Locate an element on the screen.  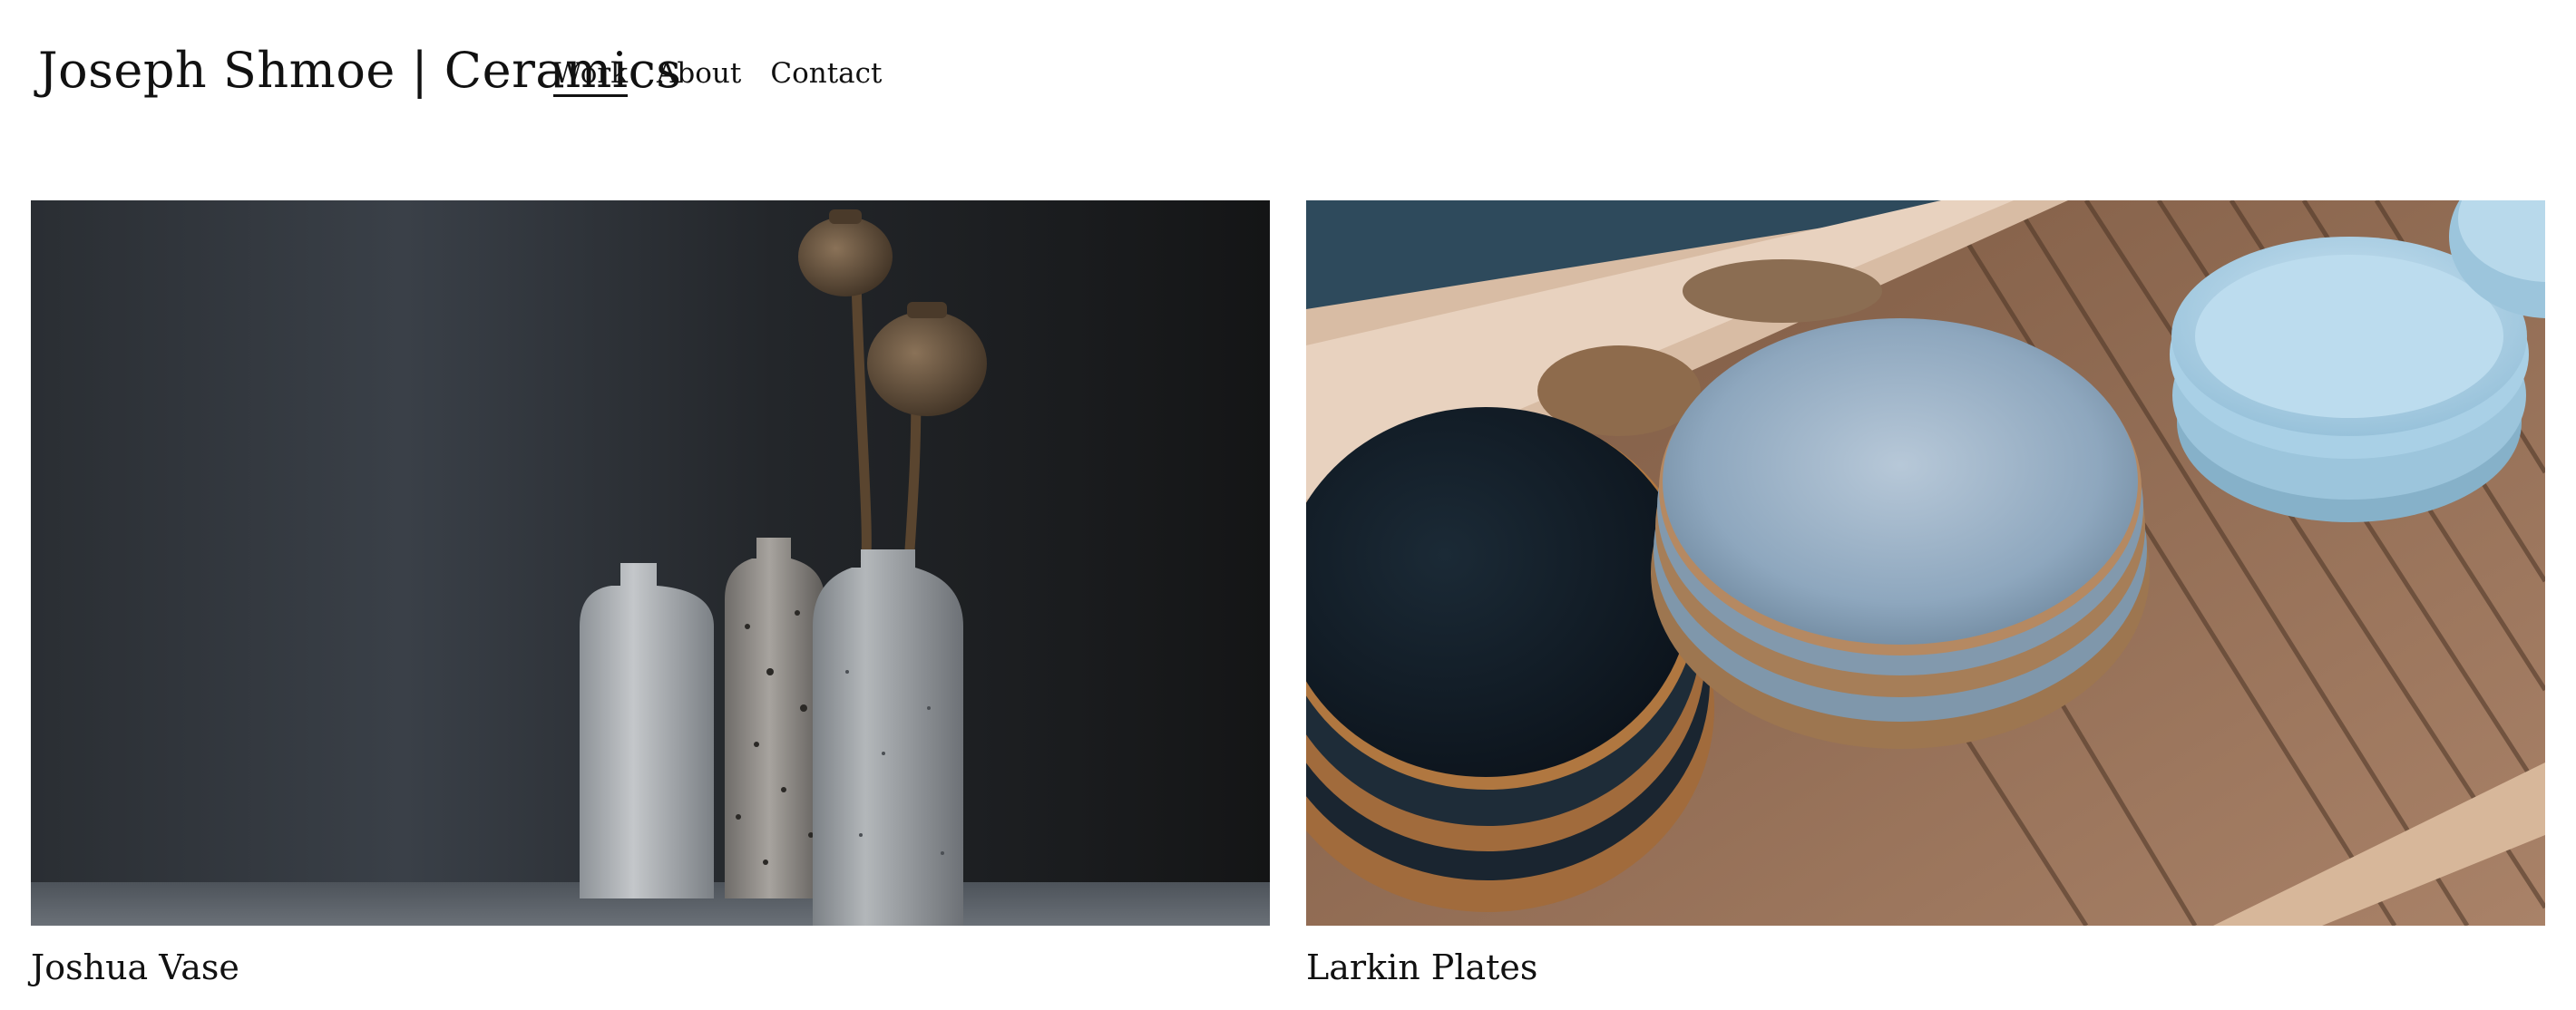
nav-item-contact: Contact is located at coordinates (826, 75).